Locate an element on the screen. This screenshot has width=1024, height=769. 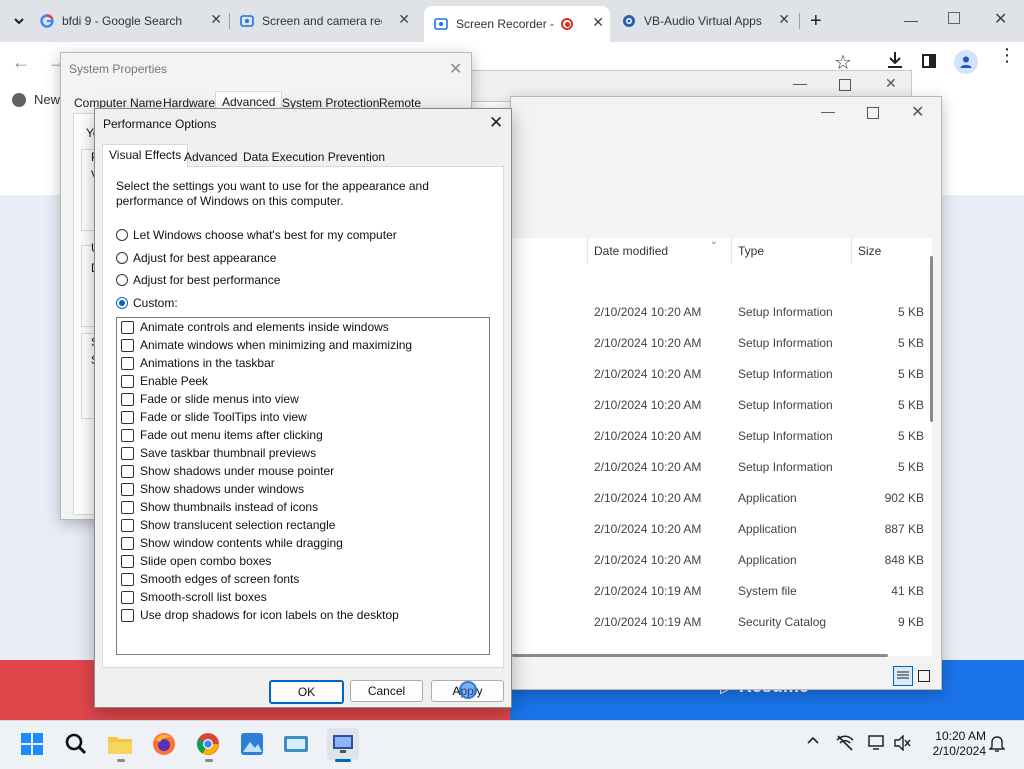
bookmark-item: New is located at coordinates (36, 99).